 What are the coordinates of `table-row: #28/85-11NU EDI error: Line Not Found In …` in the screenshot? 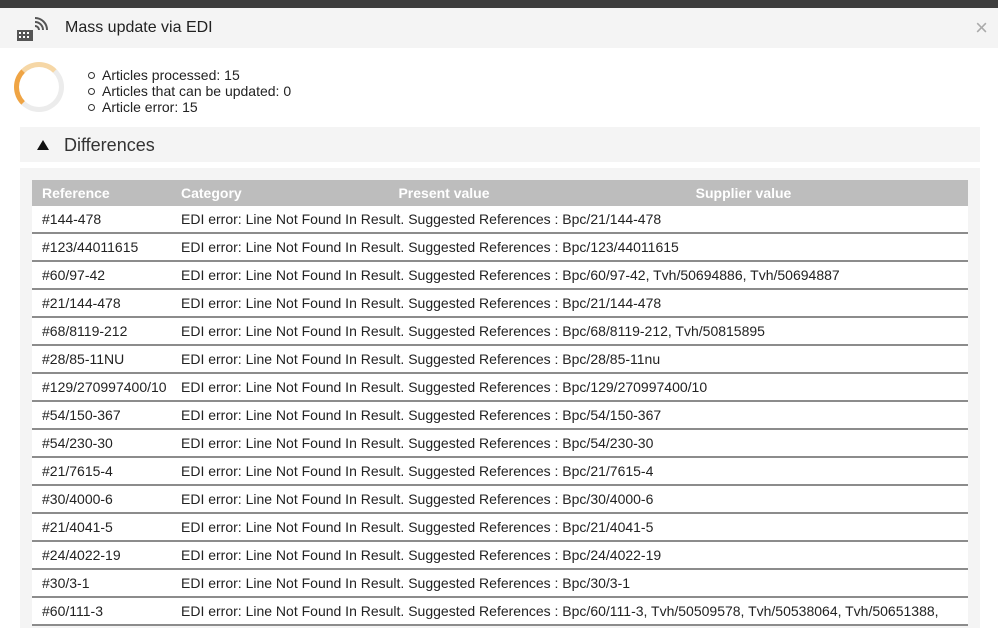 It's located at (500, 359).